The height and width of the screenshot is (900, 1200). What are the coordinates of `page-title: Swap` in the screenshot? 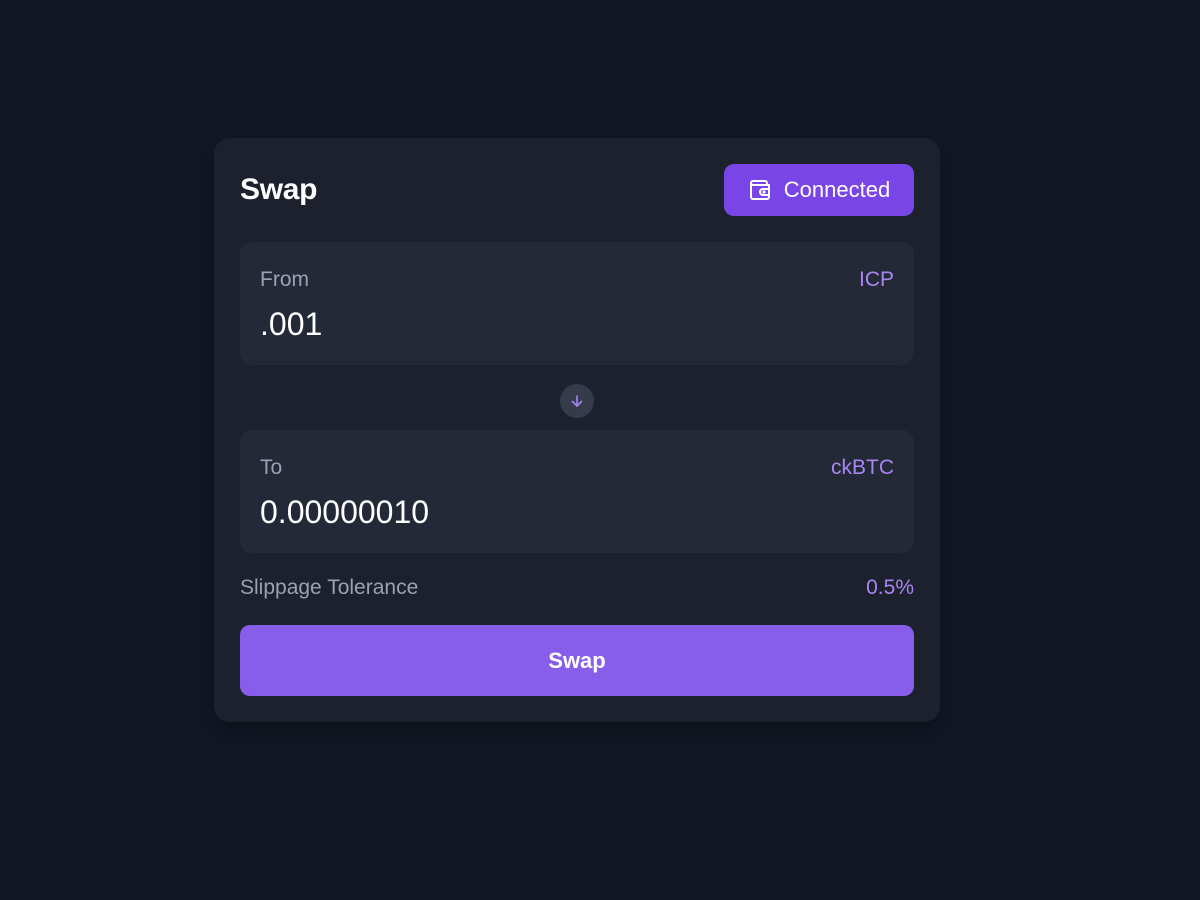 It's located at (279, 189).